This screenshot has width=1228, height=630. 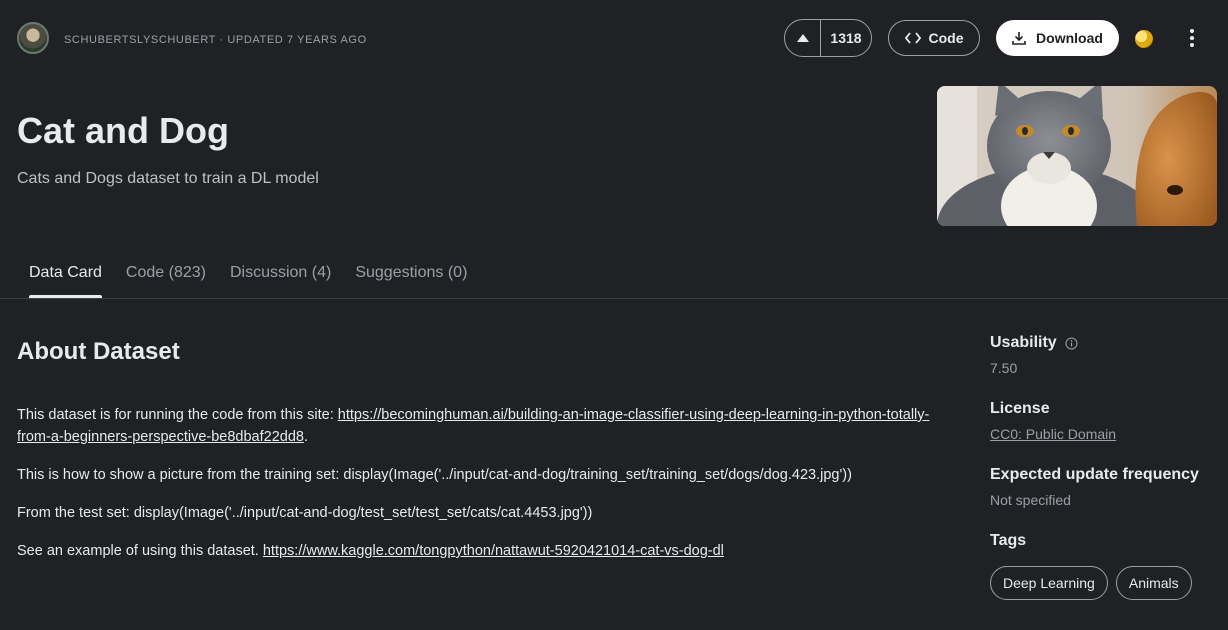 What do you see at coordinates (98, 351) in the screenshot?
I see `about-heading: About Dataset` at bounding box center [98, 351].